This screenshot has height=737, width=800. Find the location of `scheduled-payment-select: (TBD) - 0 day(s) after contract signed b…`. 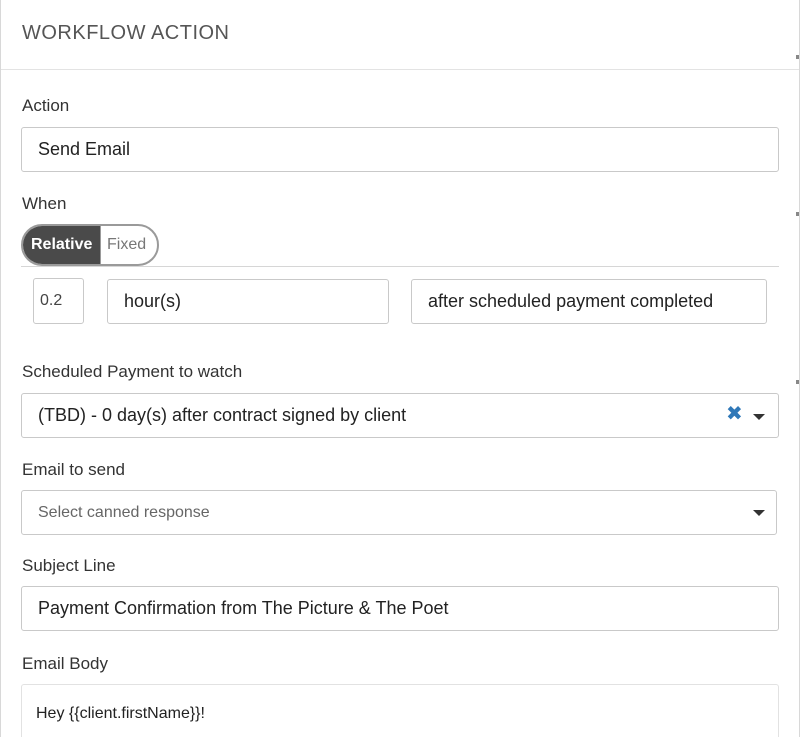

scheduled-payment-select: (TBD) - 0 day(s) after contract signed b… is located at coordinates (400, 415).